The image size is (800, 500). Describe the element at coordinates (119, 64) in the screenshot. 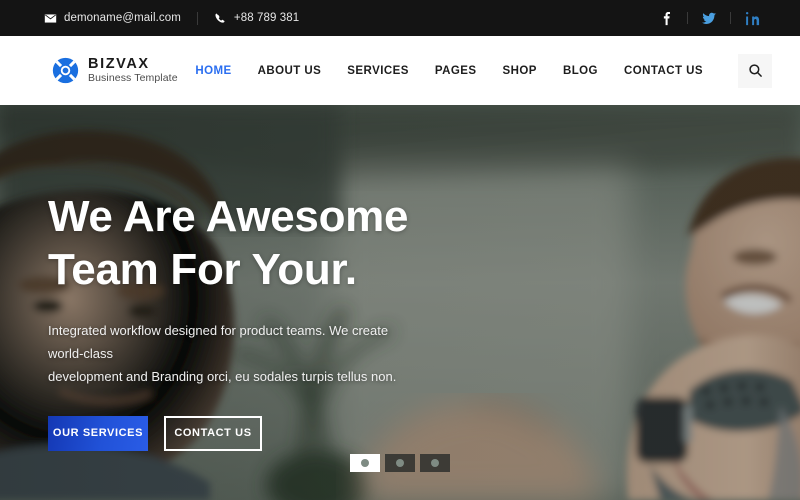

I see `brand-name: BIZVAX` at that location.